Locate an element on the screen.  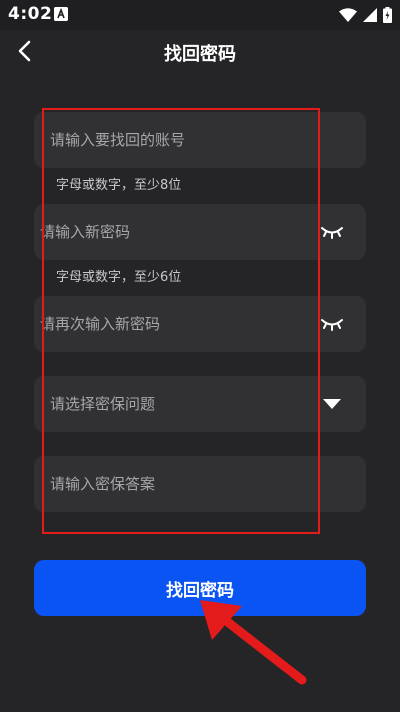
battery-charging-icon is located at coordinates (387, 15).